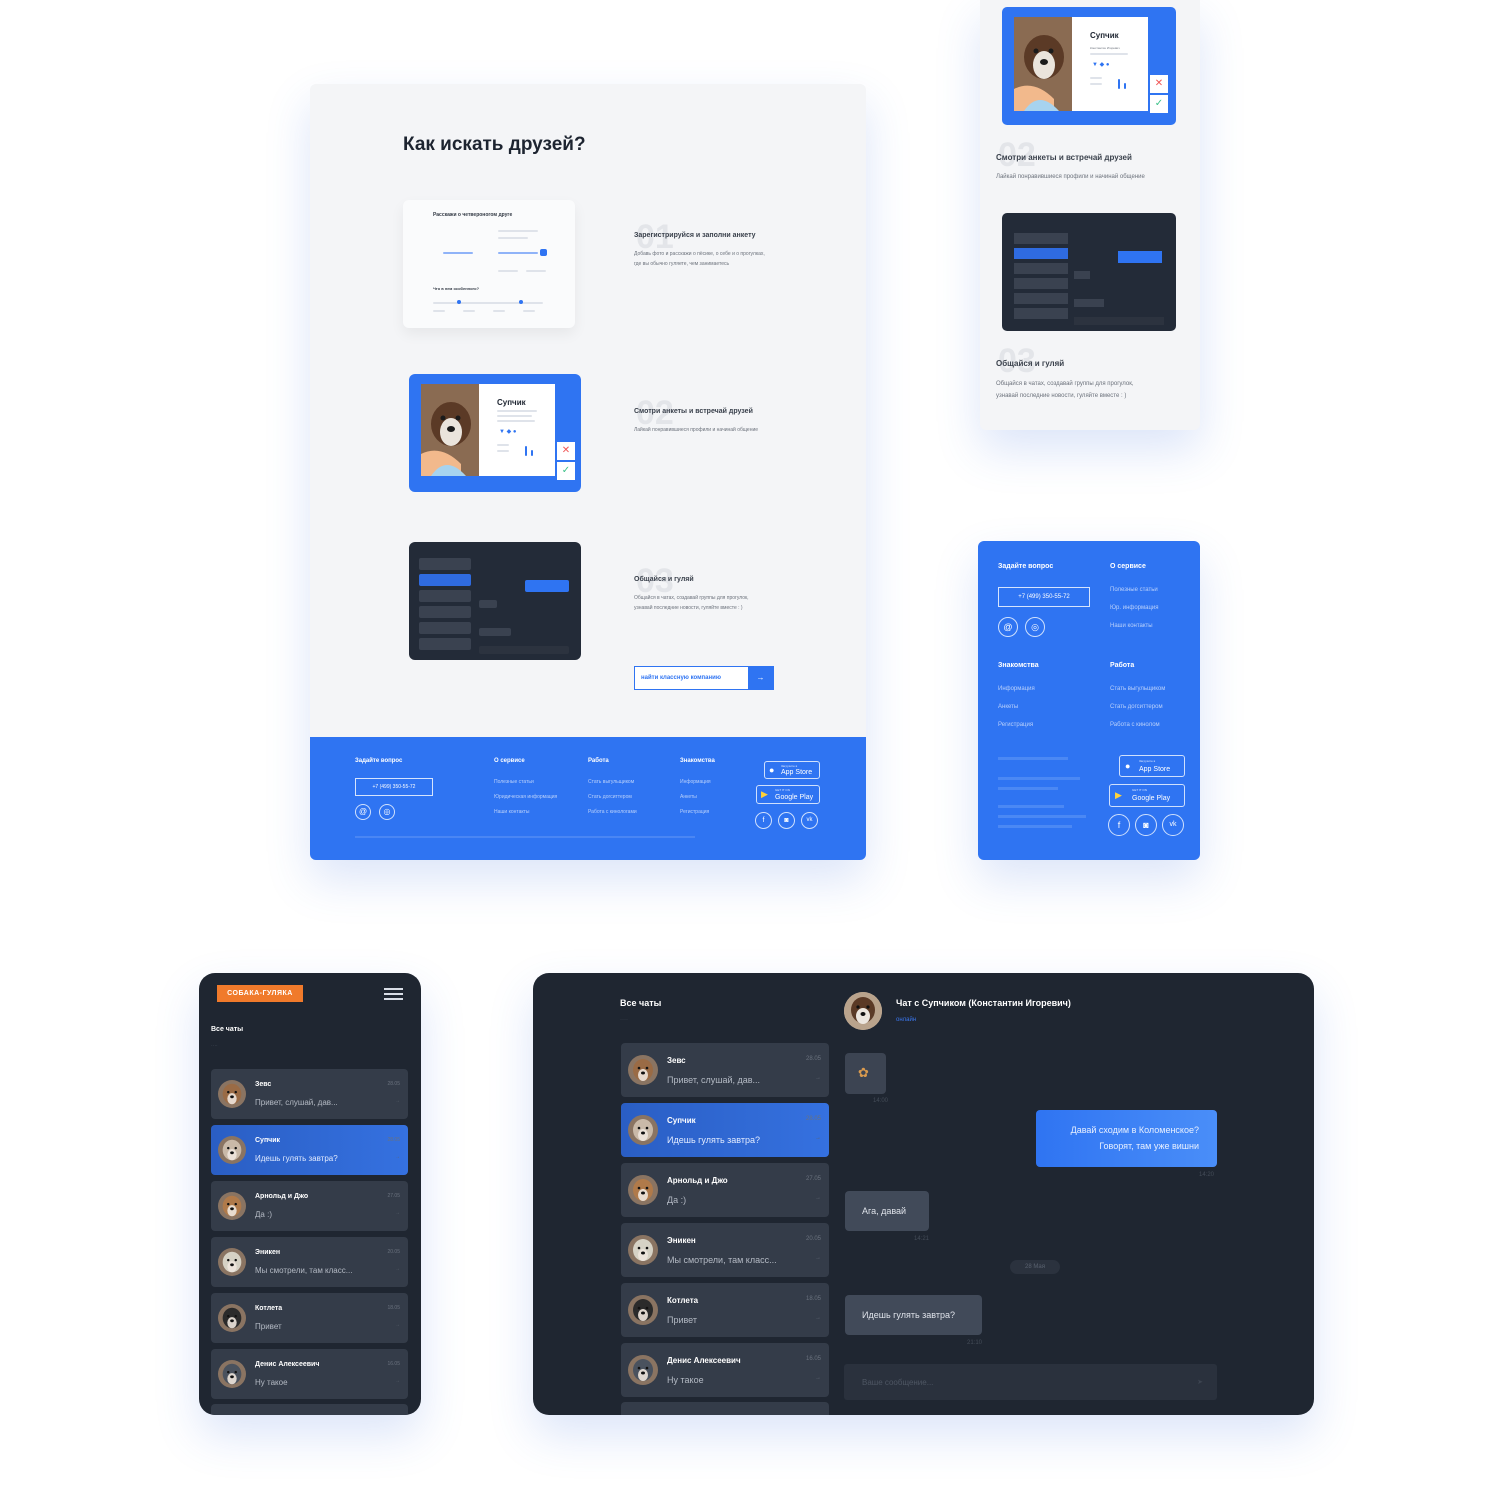 Image resolution: width=1500 pixels, height=1500 pixels. What do you see at coordinates (612, 812) in the screenshot?
I see `footer-link: Работа с кинологами` at bounding box center [612, 812].